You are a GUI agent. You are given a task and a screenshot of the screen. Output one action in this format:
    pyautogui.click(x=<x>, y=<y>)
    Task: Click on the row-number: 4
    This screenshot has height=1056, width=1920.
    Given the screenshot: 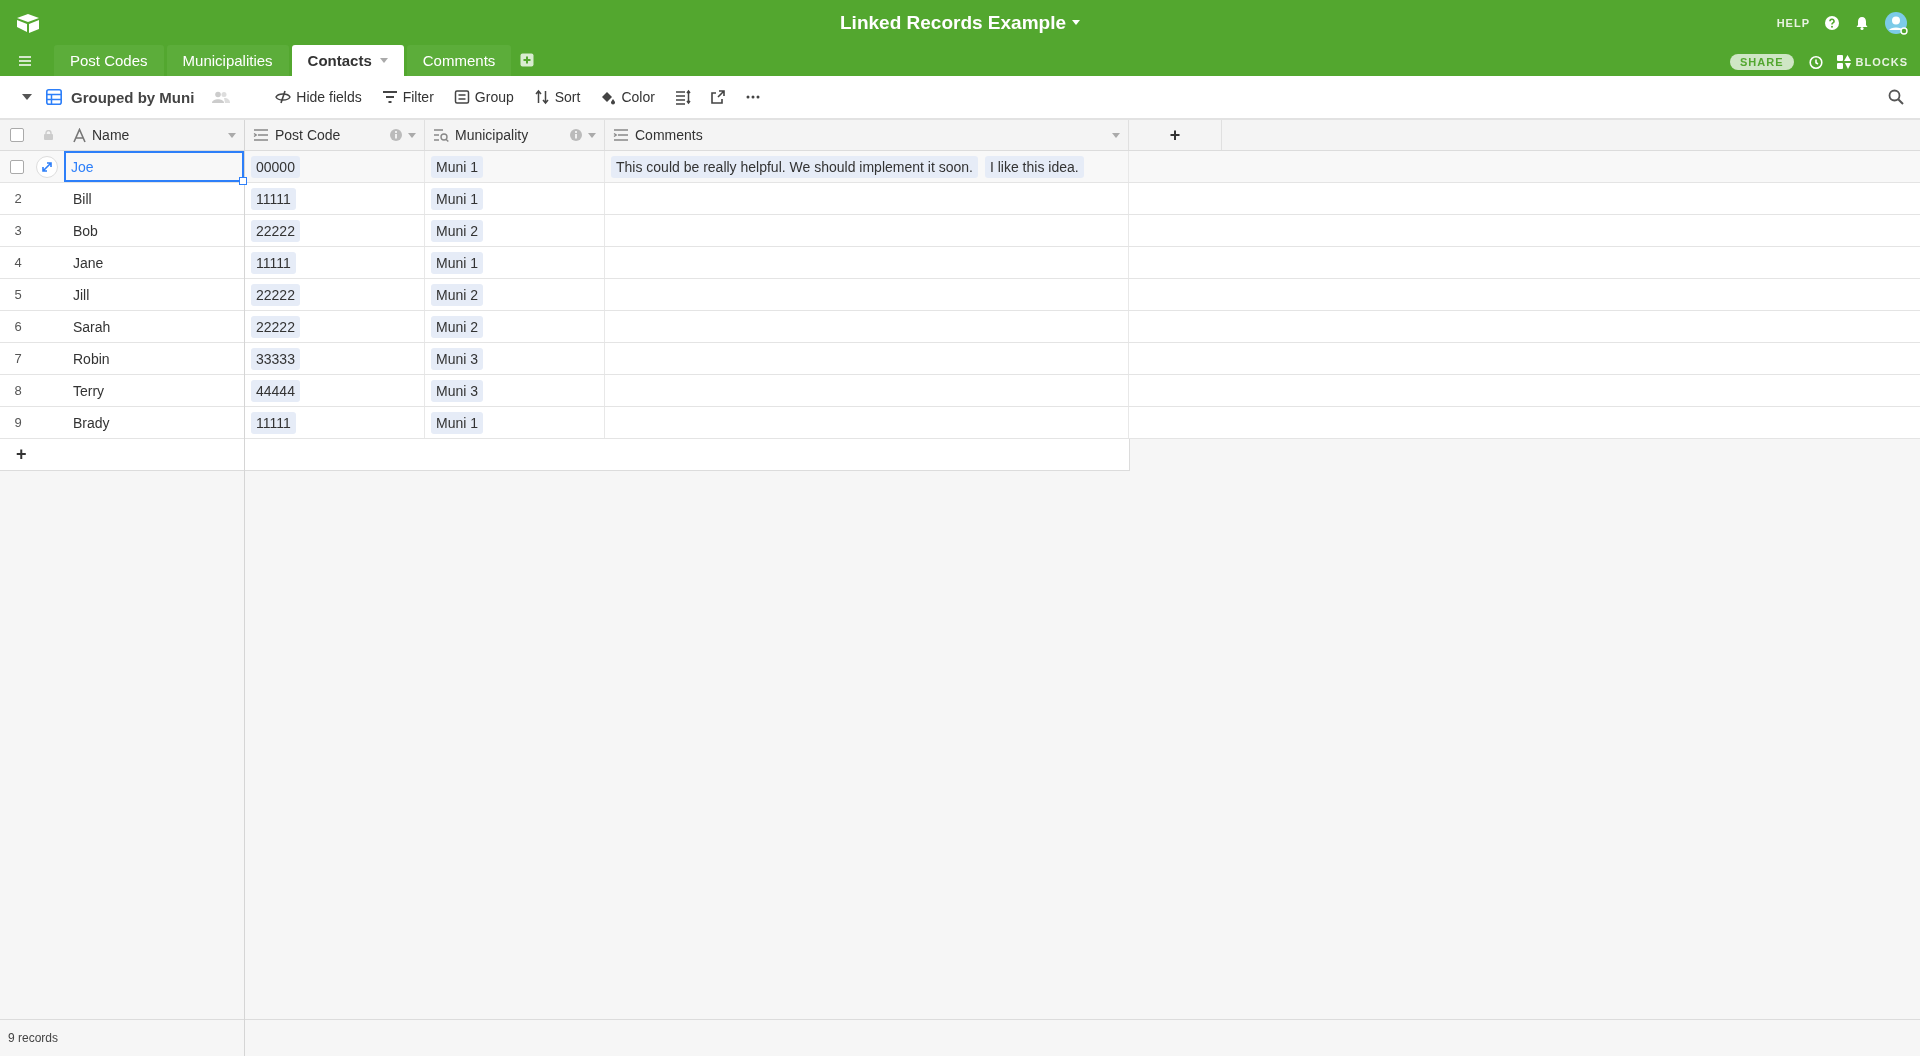 What is the action you would take?
    pyautogui.click(x=18, y=262)
    